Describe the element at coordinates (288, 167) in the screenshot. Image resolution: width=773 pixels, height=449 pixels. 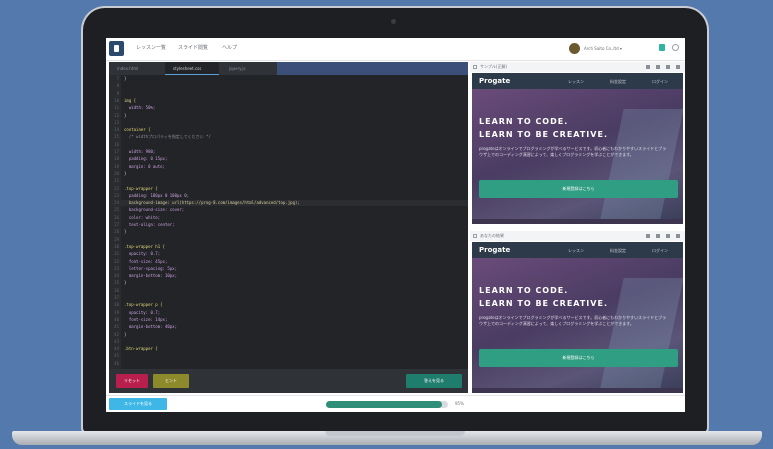
I see `code-line: 19 margin: 0 auto;` at that location.